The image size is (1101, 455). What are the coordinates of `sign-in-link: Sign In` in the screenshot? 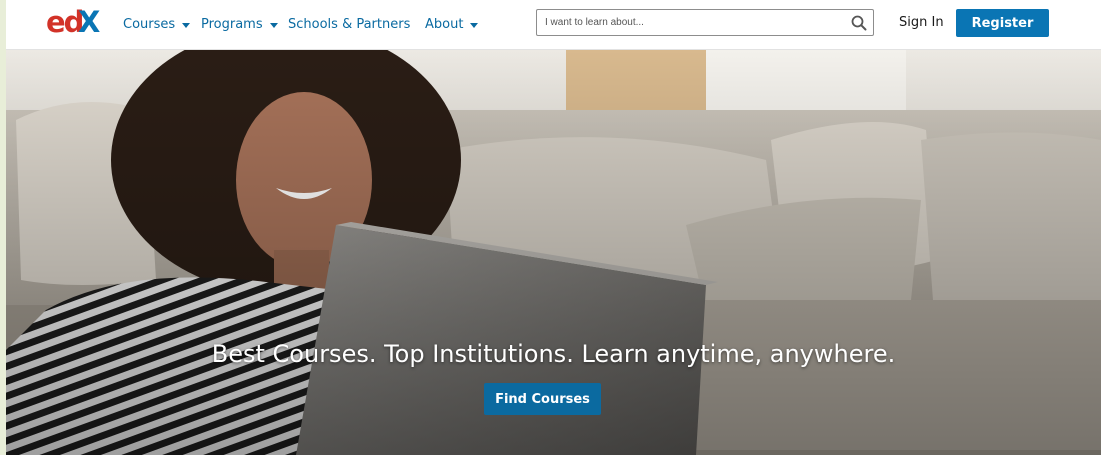 It's located at (921, 22).